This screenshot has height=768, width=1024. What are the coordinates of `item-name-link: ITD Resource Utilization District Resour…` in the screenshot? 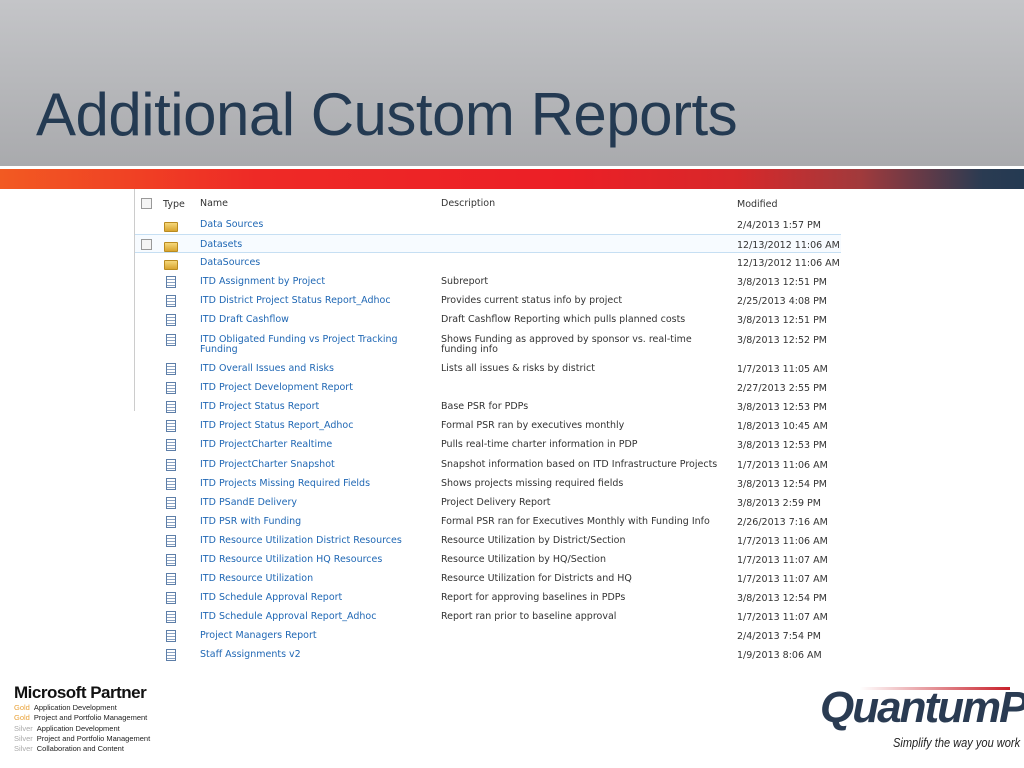 It's located at (310, 541).